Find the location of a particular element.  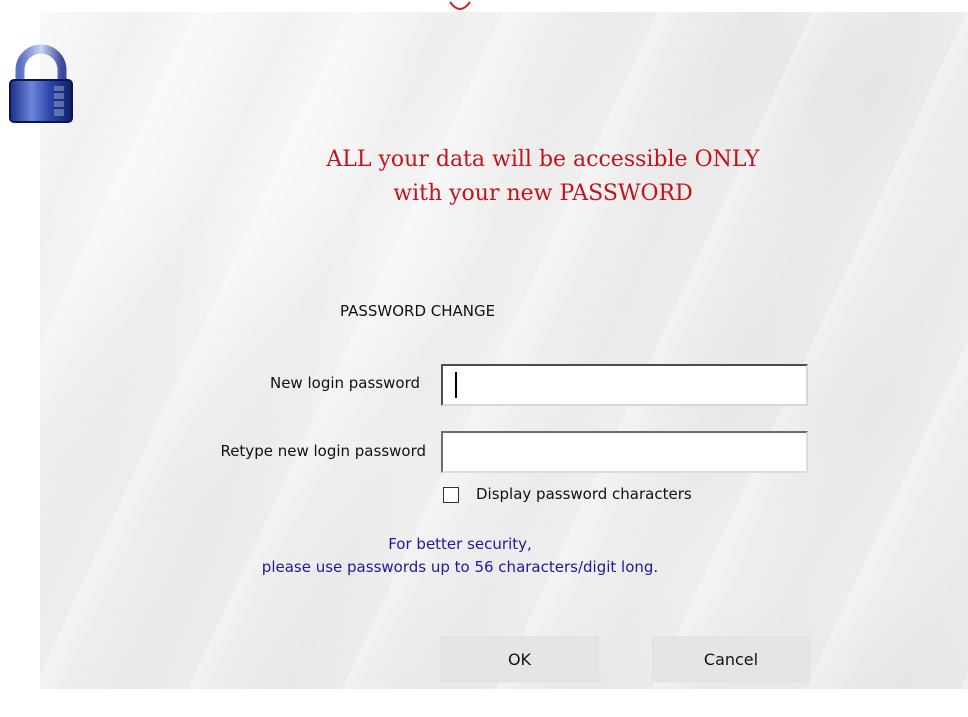

warning-headline-line1: ALL your data will be accessible ONLY is located at coordinates (543, 159).